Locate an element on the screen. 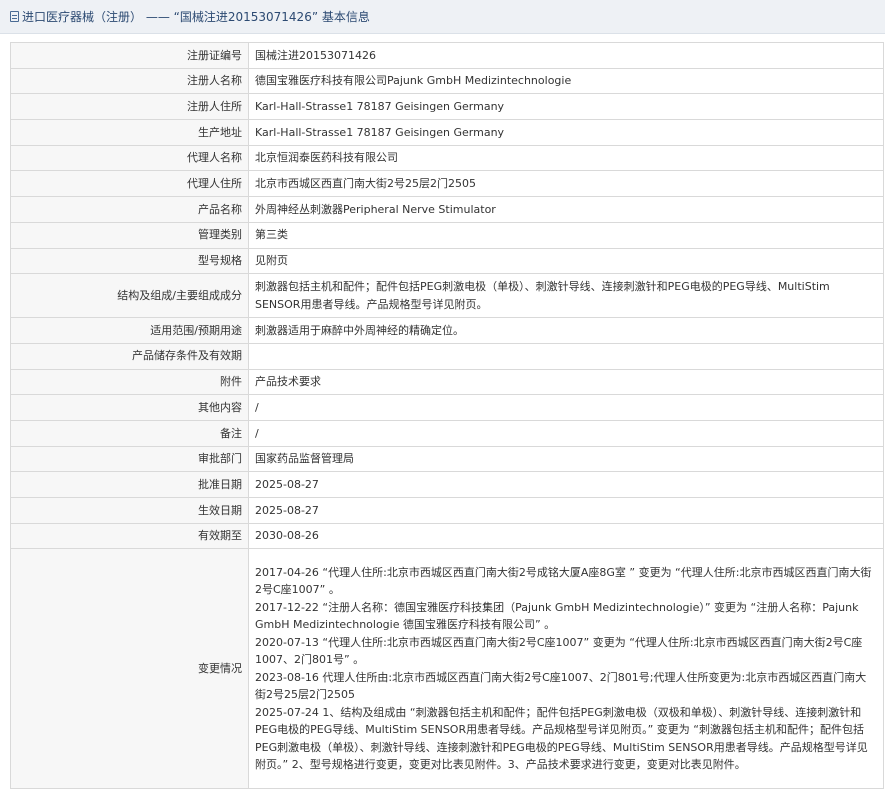 The height and width of the screenshot is (789, 885). table-row: 代理人名称 北京恒润泰医药科技有限公司 is located at coordinates (447, 158).